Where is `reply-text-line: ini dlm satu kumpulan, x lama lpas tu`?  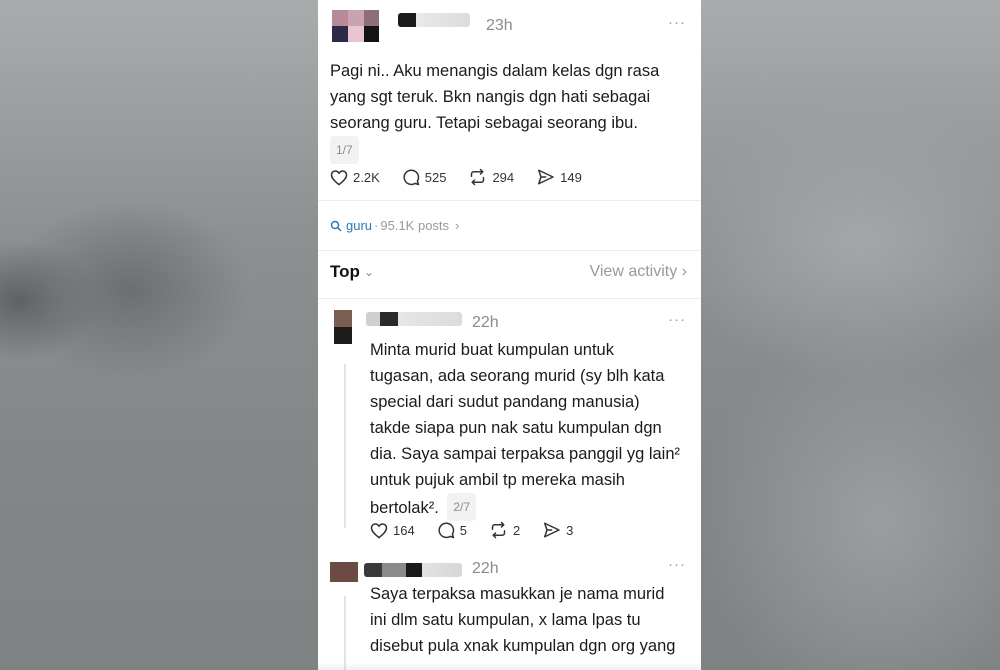 reply-text-line: ini dlm satu kumpulan, x lama lpas tu is located at coordinates (505, 620).